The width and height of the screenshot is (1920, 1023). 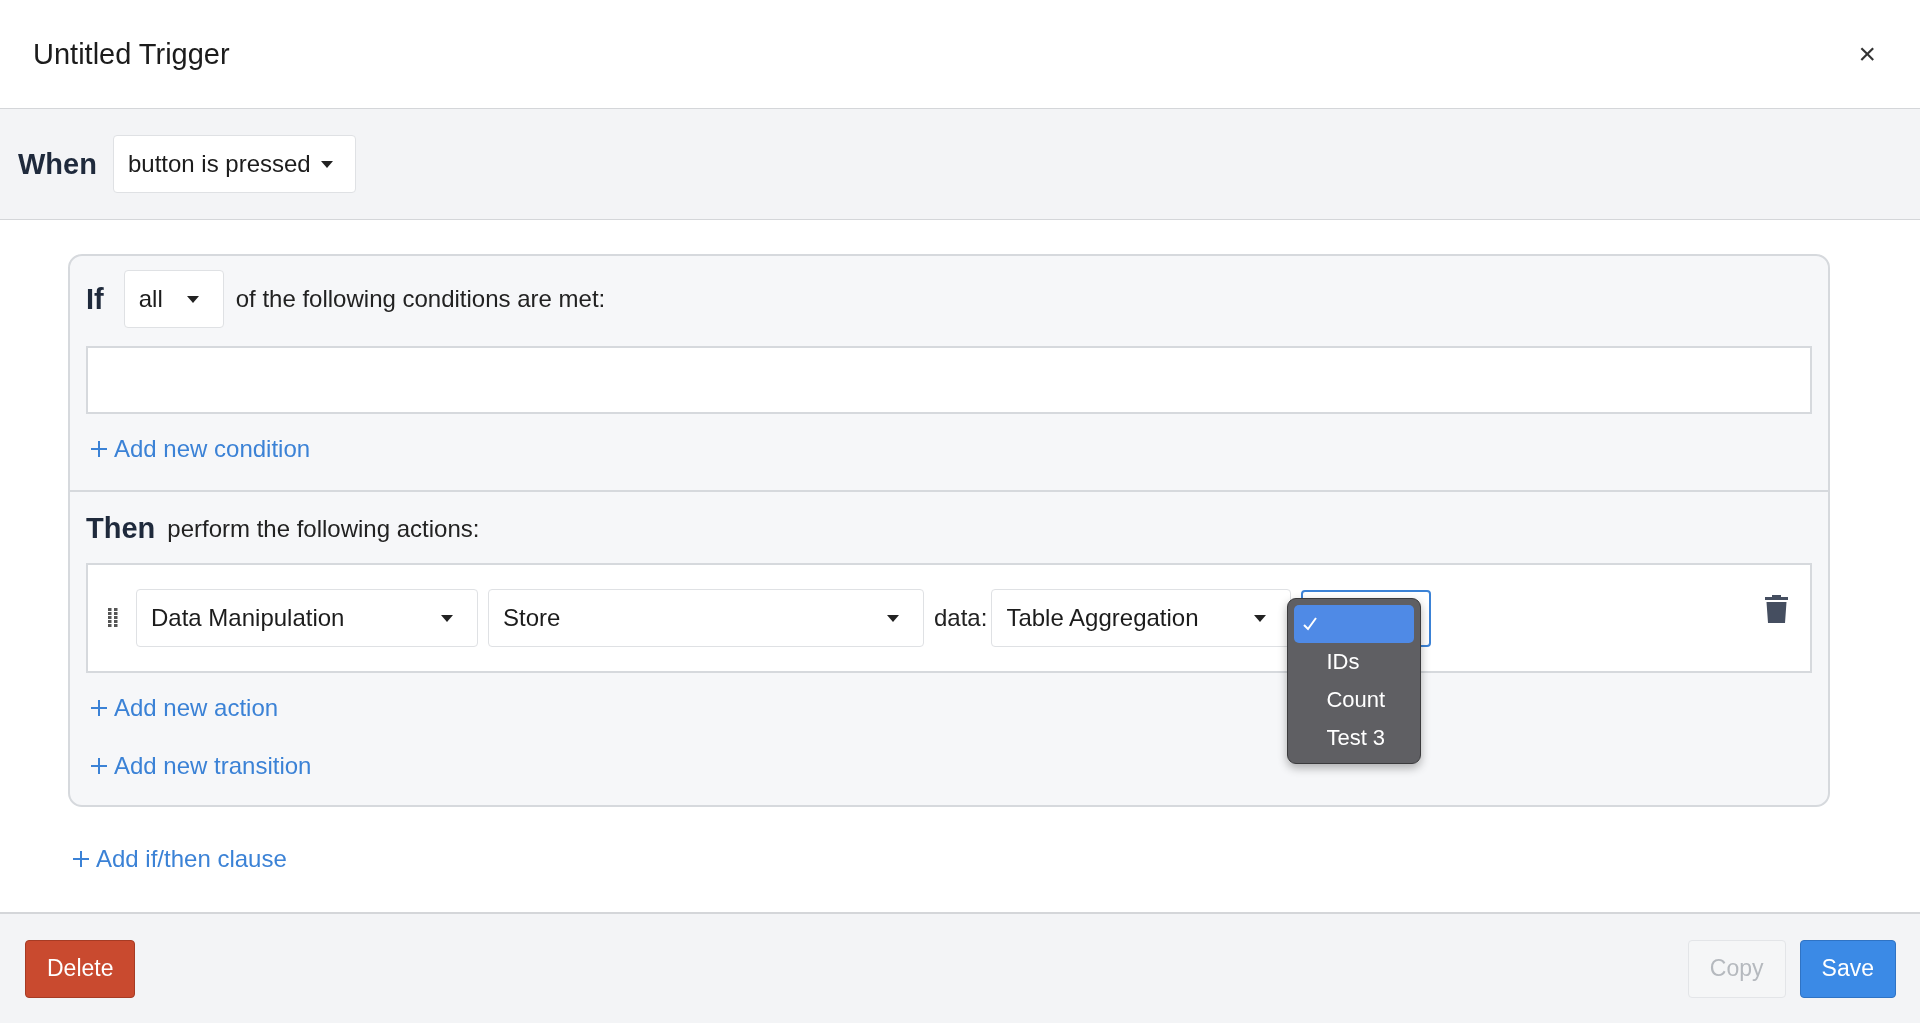 I want to click on add-transition-link: Add new transition, so click(x=201, y=766).